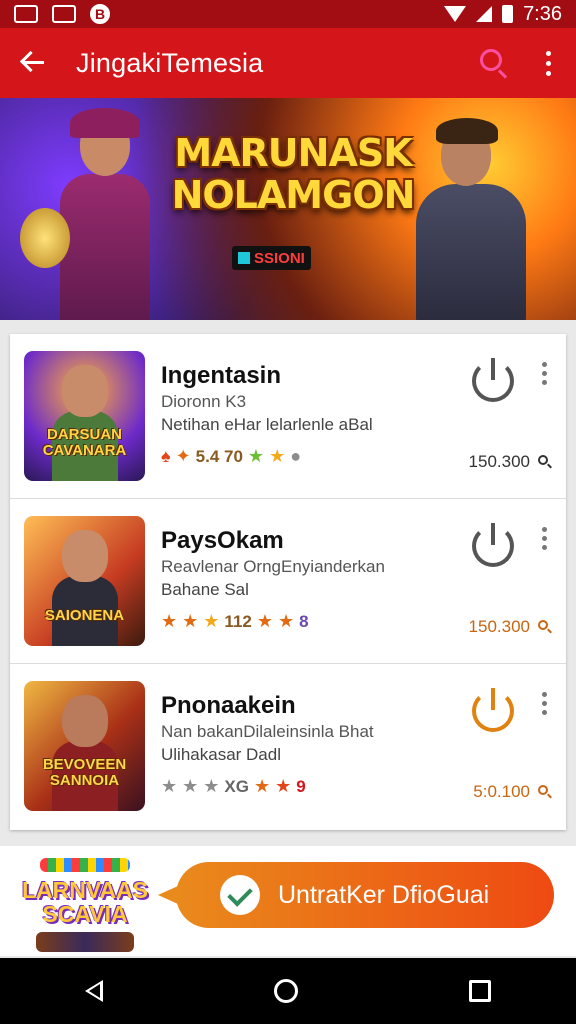 The image size is (576, 1024). I want to click on download-count-value: 5:0.100, so click(501, 791).